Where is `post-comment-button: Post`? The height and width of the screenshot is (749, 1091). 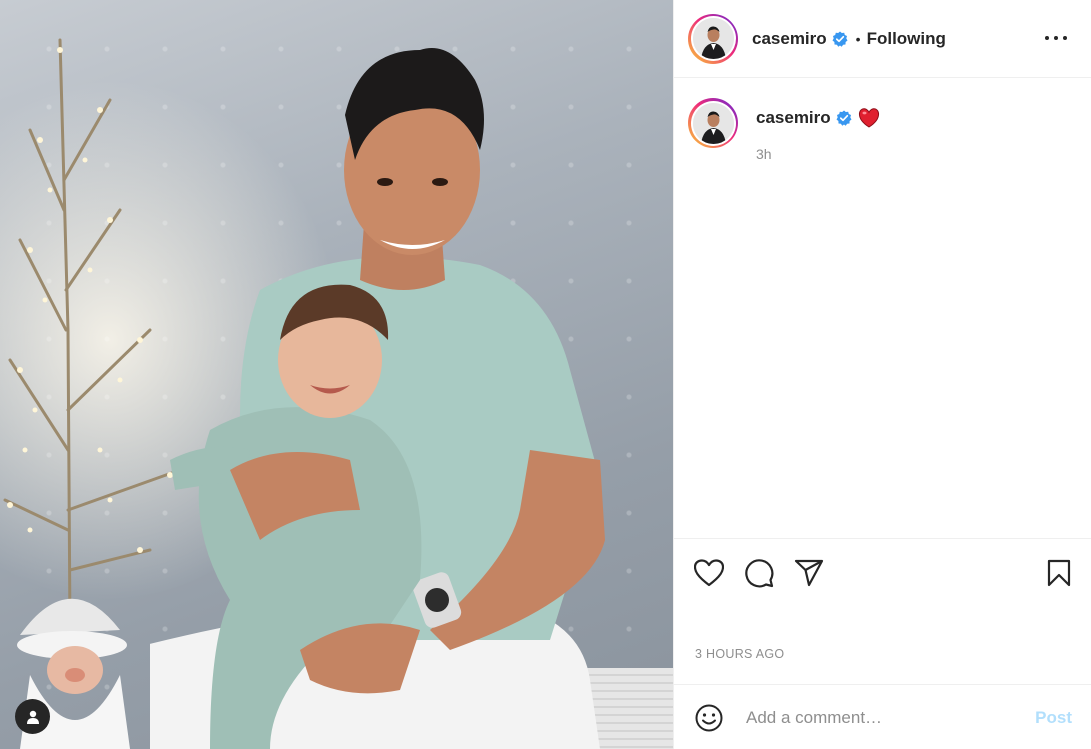 post-comment-button: Post is located at coordinates (1053, 718).